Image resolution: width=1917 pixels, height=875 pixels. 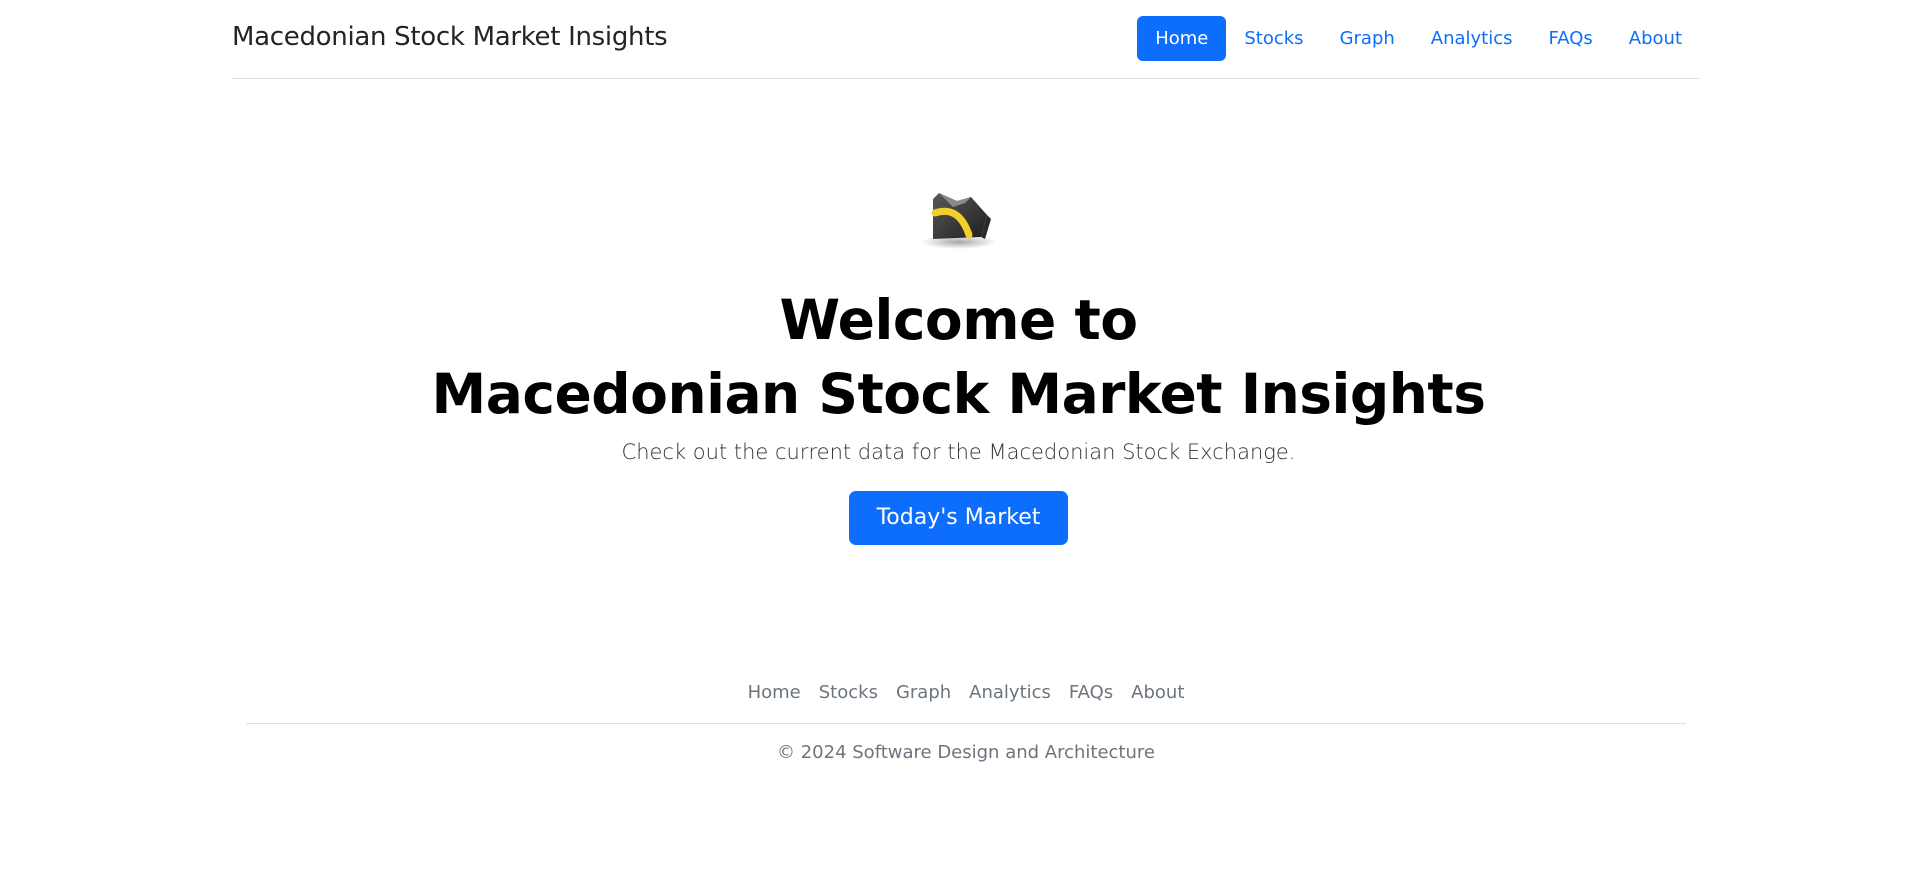 I want to click on nav-about: About, so click(x=1655, y=38).